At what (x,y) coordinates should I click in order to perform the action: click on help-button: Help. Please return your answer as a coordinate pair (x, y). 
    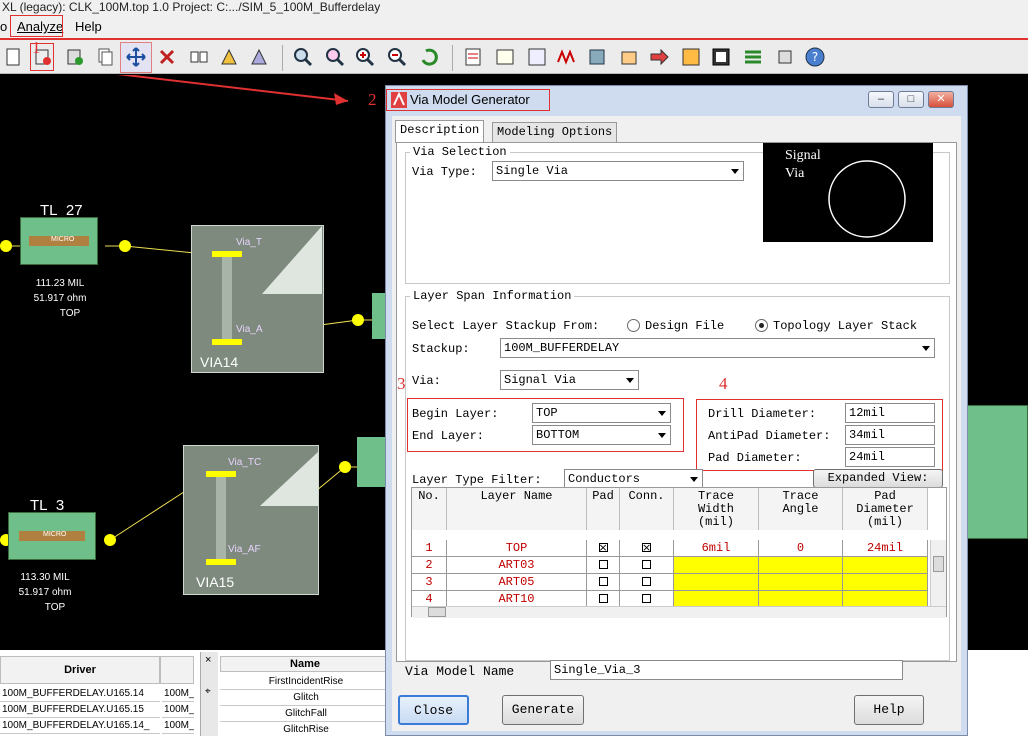
    Looking at the image, I should click on (889, 710).